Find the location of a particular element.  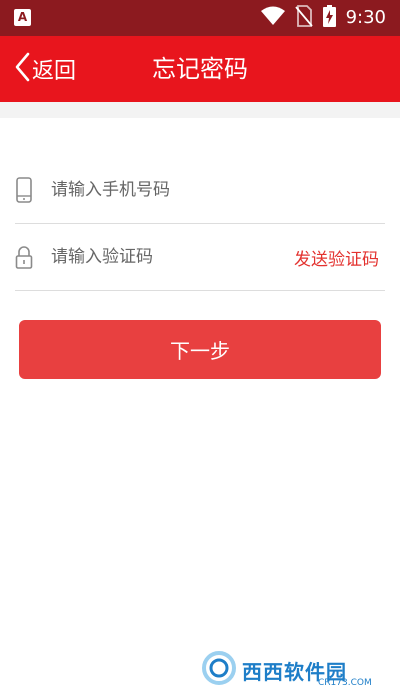

header-bar: 返回 忘记密码 is located at coordinates (200, 69).